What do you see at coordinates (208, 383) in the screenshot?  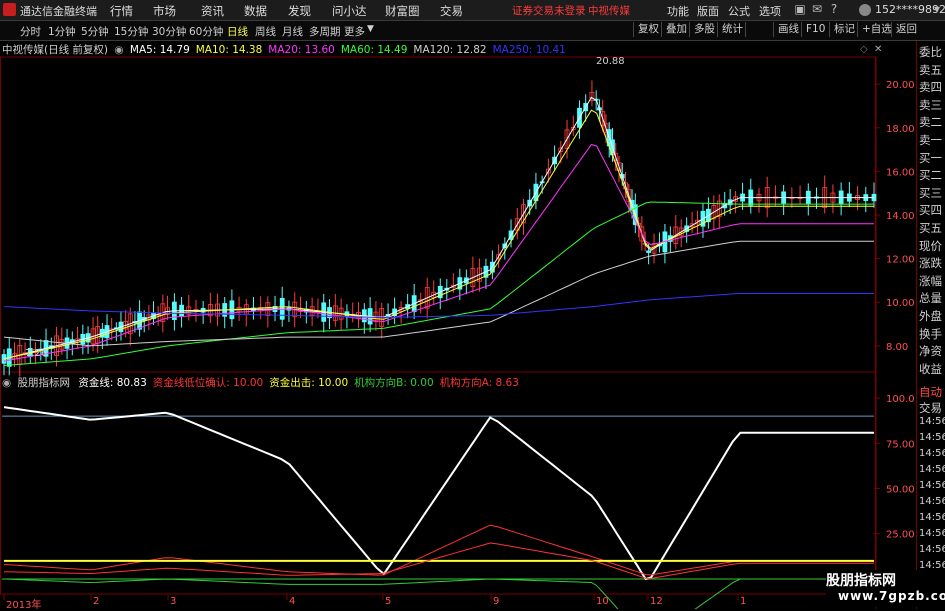 I see `indicator-legend-item: 资金线低位确认: 10.00` at bounding box center [208, 383].